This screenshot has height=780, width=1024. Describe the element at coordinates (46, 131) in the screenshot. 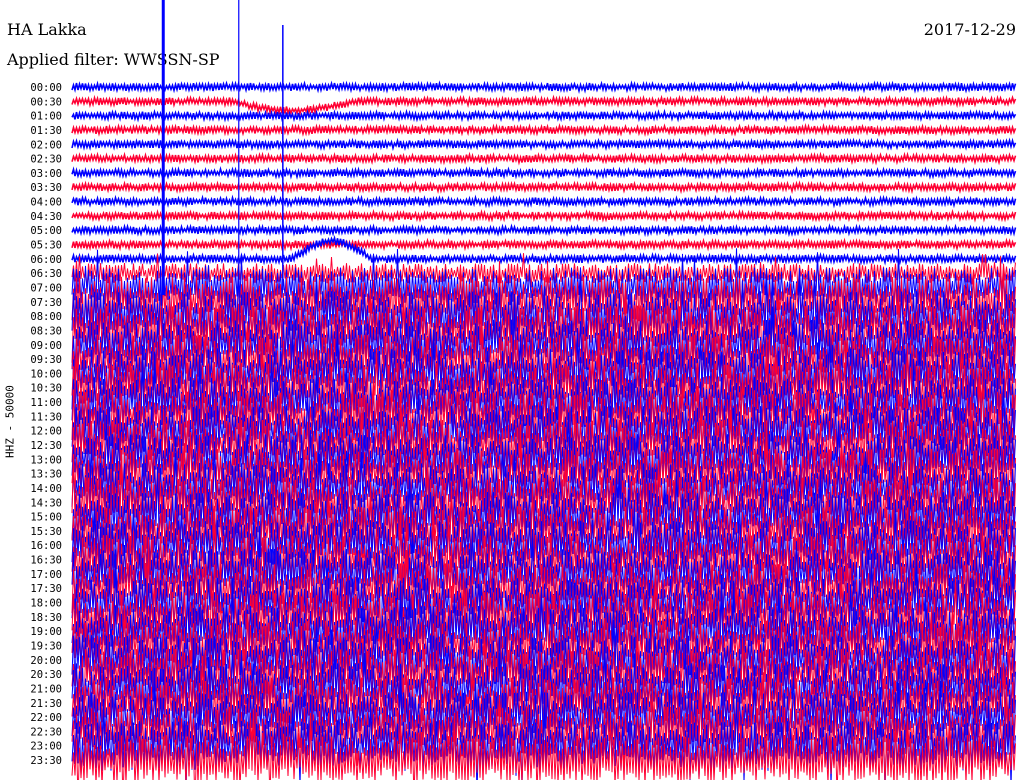

I see `row-time-label: 01:30` at that location.